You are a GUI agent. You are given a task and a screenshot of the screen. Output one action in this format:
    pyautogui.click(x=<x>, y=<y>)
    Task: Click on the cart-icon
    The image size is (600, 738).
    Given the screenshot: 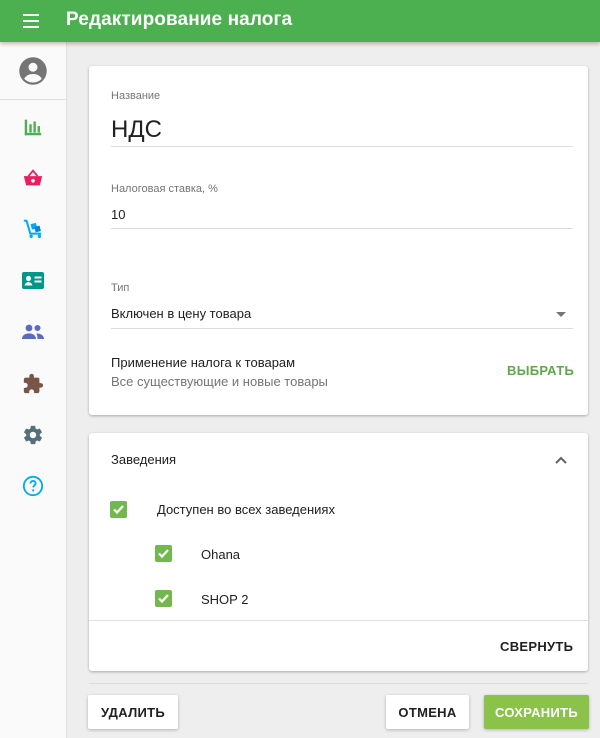 What is the action you would take?
    pyautogui.click(x=32, y=228)
    